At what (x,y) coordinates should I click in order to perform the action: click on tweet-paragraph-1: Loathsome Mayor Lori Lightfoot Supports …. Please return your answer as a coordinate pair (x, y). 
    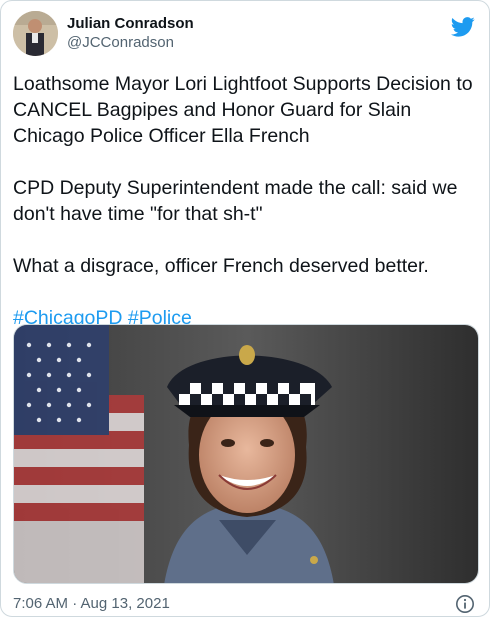
    Looking at the image, I should click on (243, 110).